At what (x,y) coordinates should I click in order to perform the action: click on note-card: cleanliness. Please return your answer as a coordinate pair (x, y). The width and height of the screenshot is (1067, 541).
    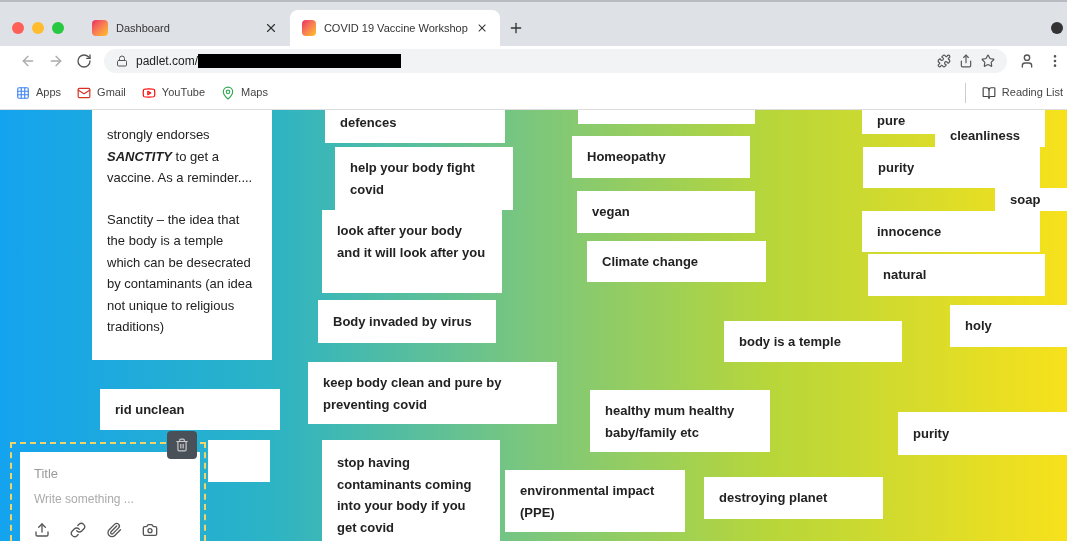
    Looking at the image, I should click on (990, 128).